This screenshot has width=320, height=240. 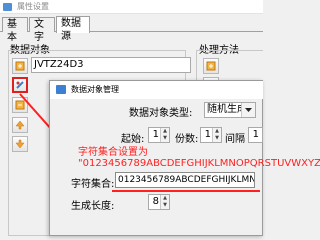 What do you see at coordinates (230, 110) in the screenshot?
I see `type-select: 随机生成` at bounding box center [230, 110].